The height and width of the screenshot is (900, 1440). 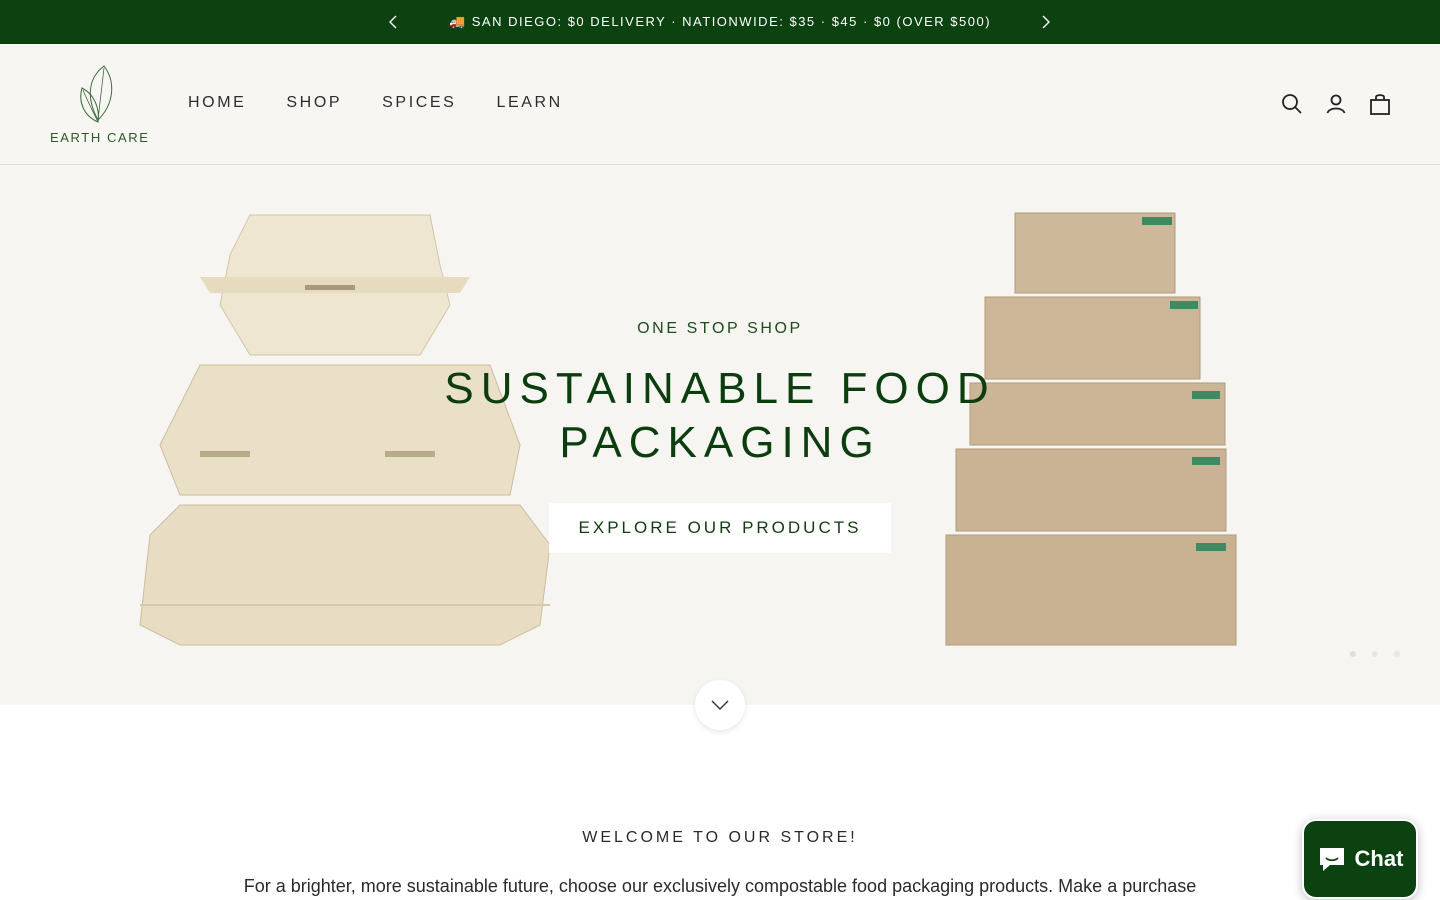 I want to click on hero-title-line-2: PACKAGING, so click(x=720, y=442).